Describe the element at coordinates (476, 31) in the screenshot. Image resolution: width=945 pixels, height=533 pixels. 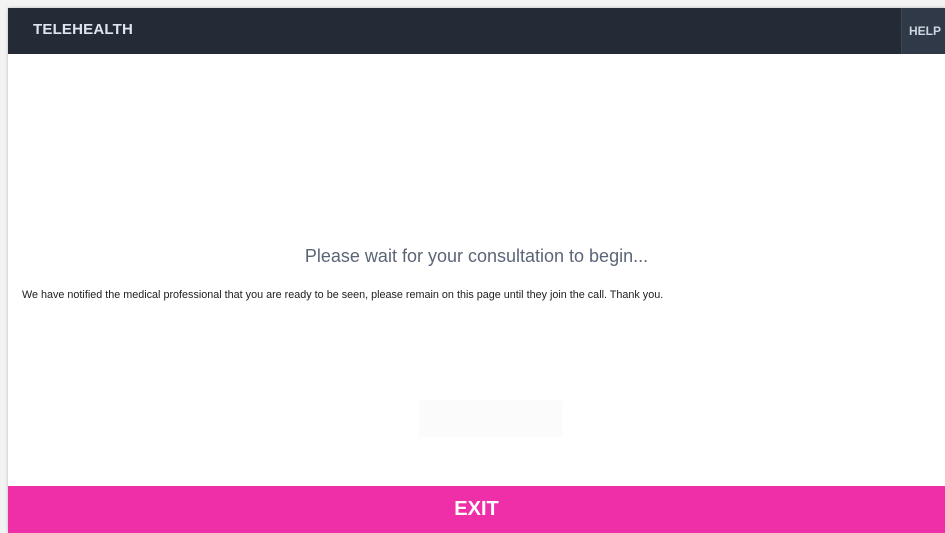
I see `top-bar: TELEHEALTH HELP` at that location.